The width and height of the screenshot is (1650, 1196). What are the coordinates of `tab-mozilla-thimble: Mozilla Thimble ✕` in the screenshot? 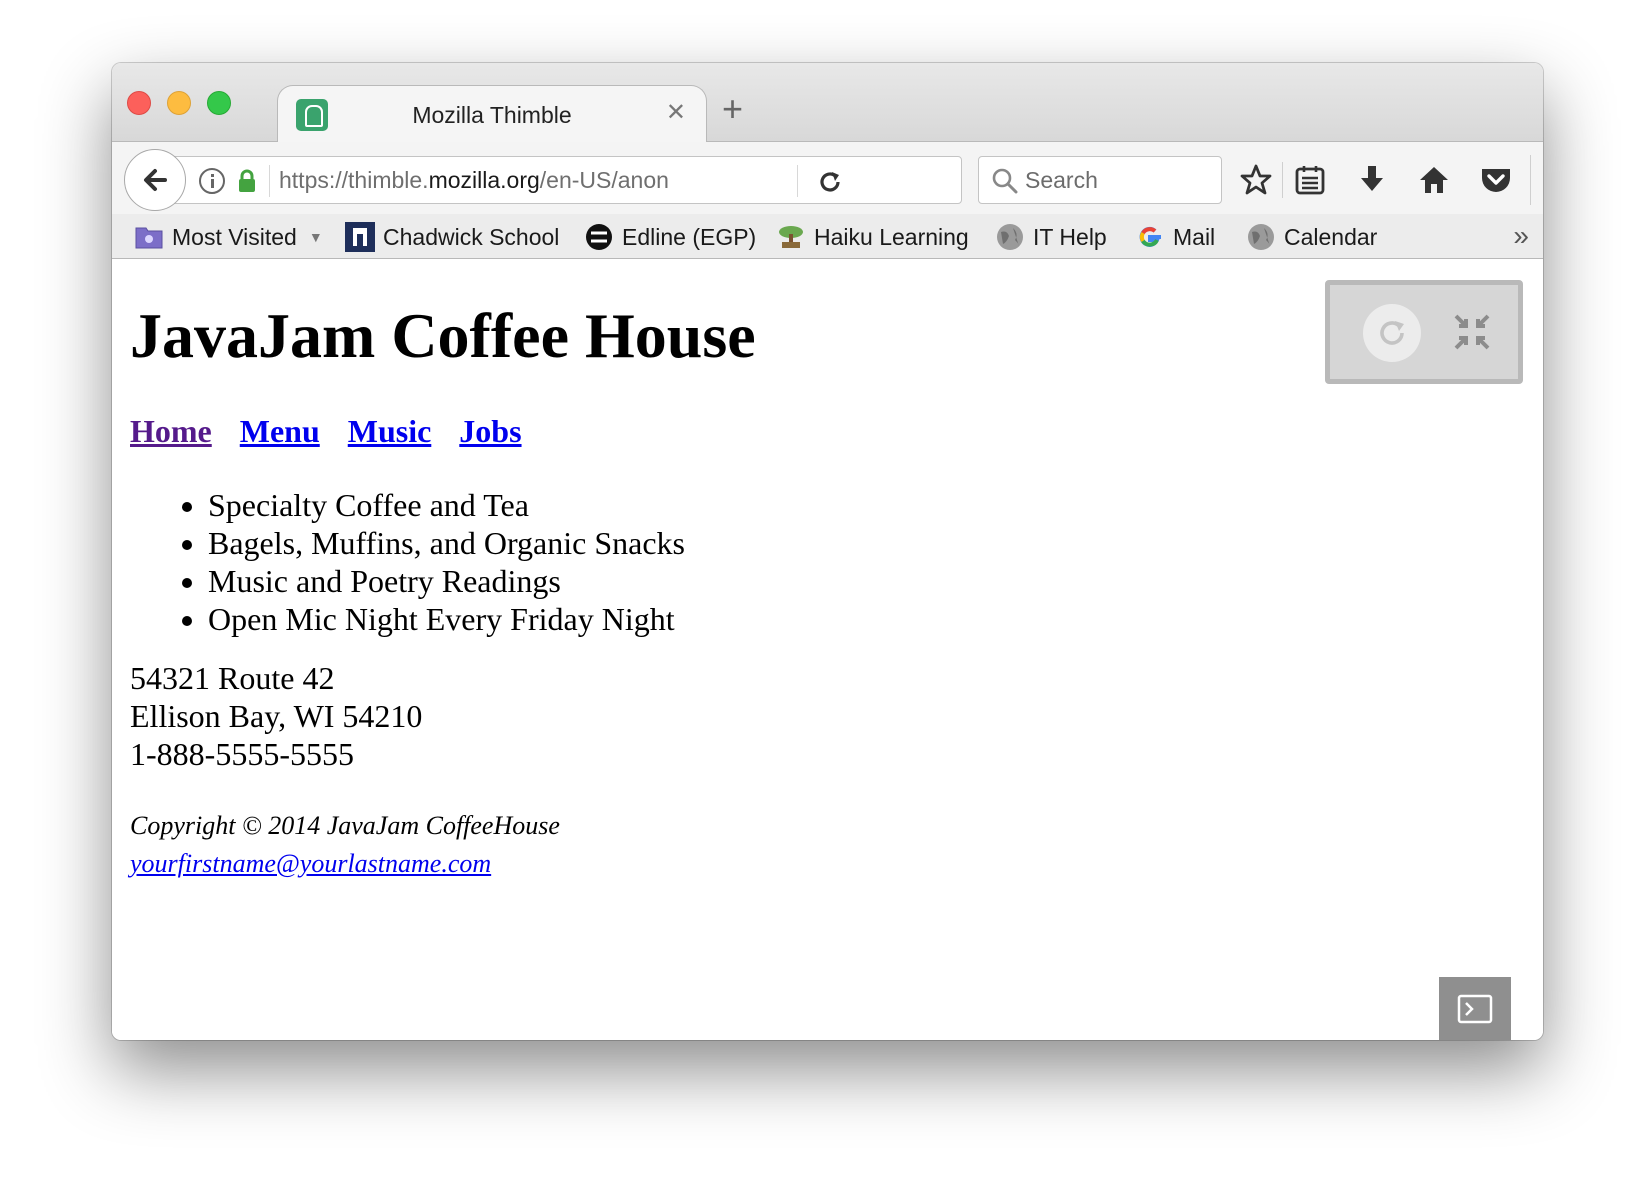 It's located at (492, 114).